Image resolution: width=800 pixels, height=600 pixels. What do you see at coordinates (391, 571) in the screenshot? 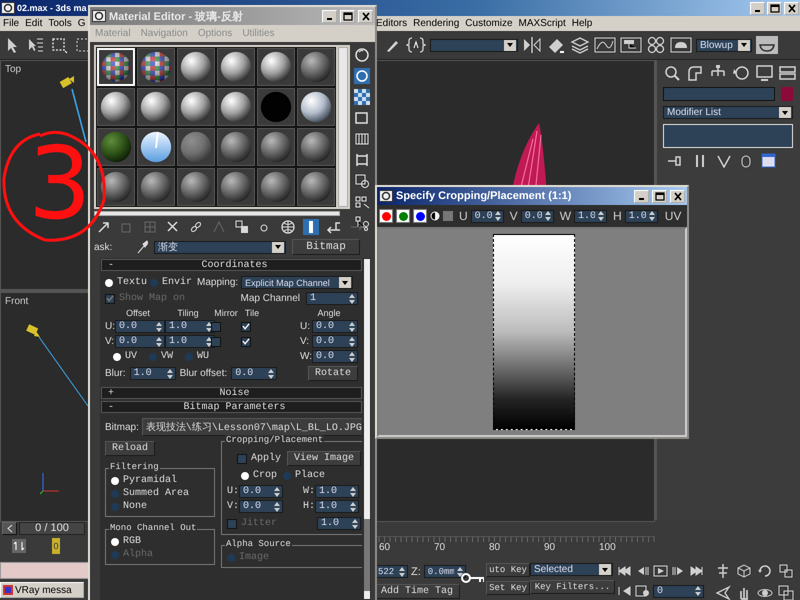
I see `coordinate-field: 522.` at bounding box center [391, 571].